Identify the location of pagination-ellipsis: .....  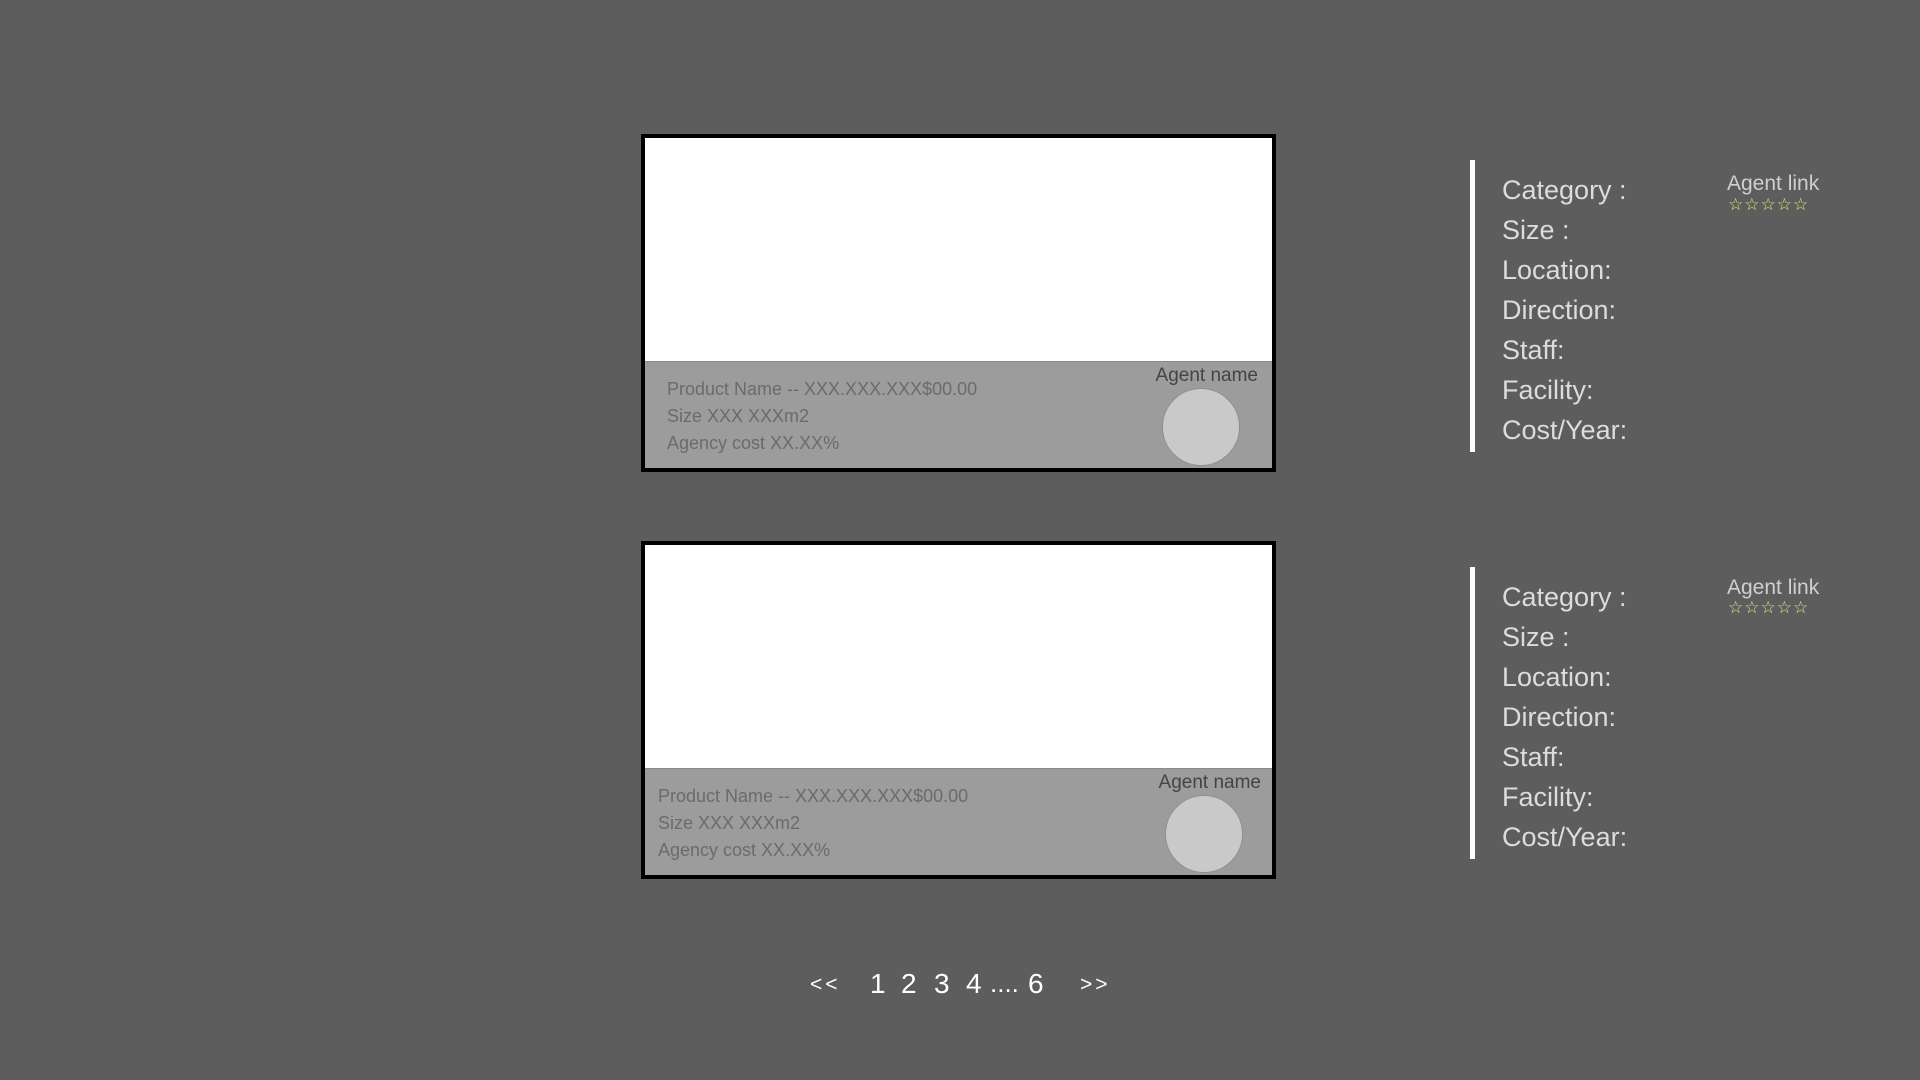
(1004, 983).